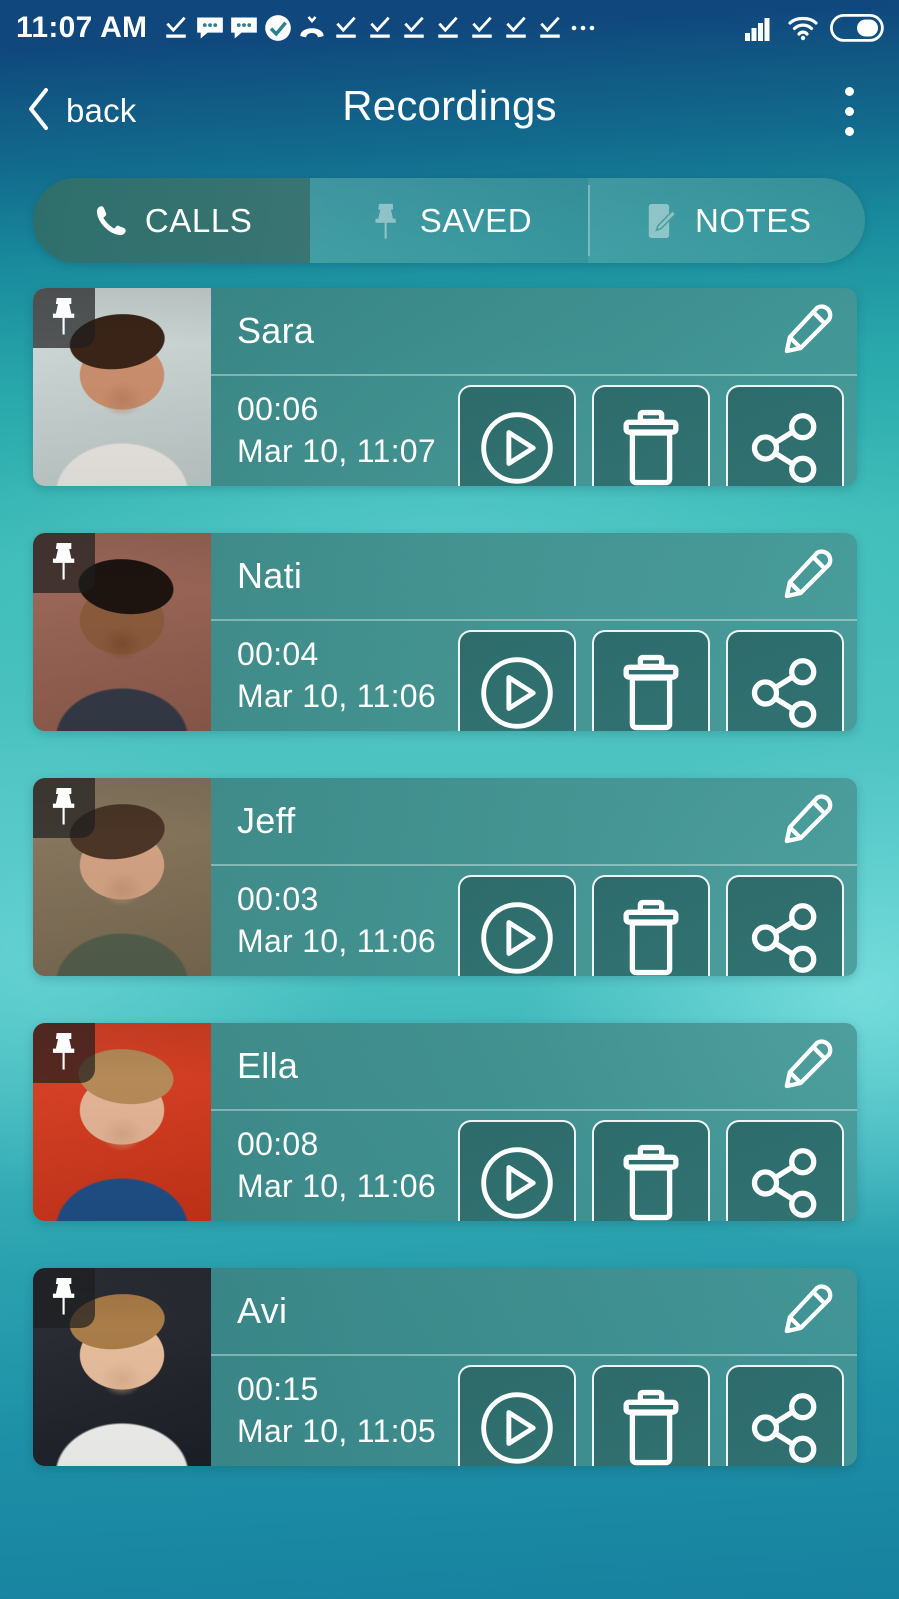  What do you see at coordinates (336, 1165) in the screenshot?
I see `recording-meta: 00:08 Mar 10, 11:06` at bounding box center [336, 1165].